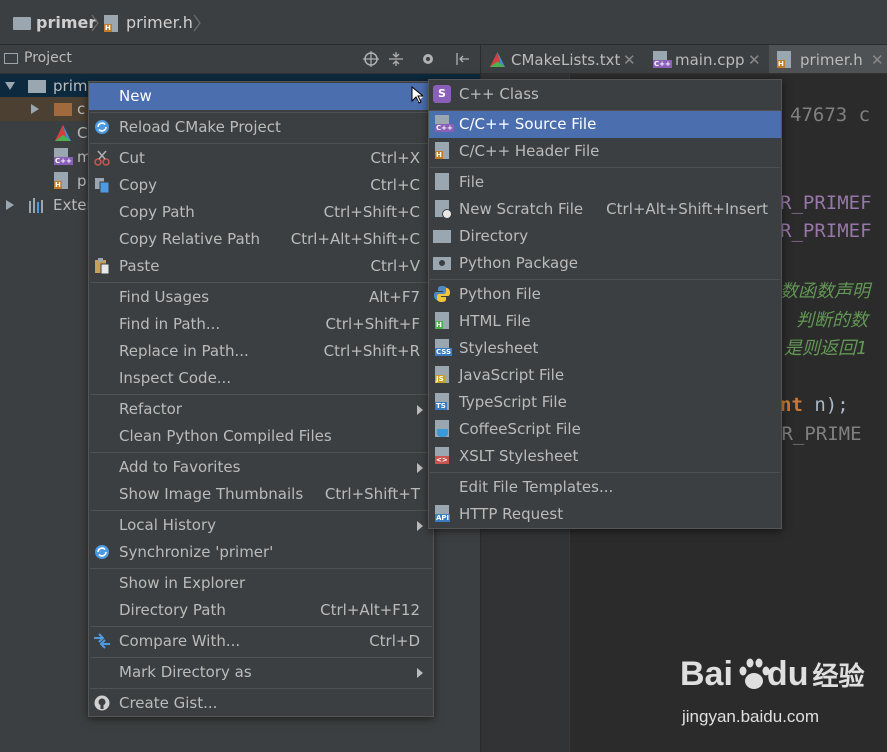  Describe the element at coordinates (605, 209) in the screenshot. I see `menu-item-new-scratch-file: New Scratch File Ctrl+Alt+Shift+Insert` at that location.